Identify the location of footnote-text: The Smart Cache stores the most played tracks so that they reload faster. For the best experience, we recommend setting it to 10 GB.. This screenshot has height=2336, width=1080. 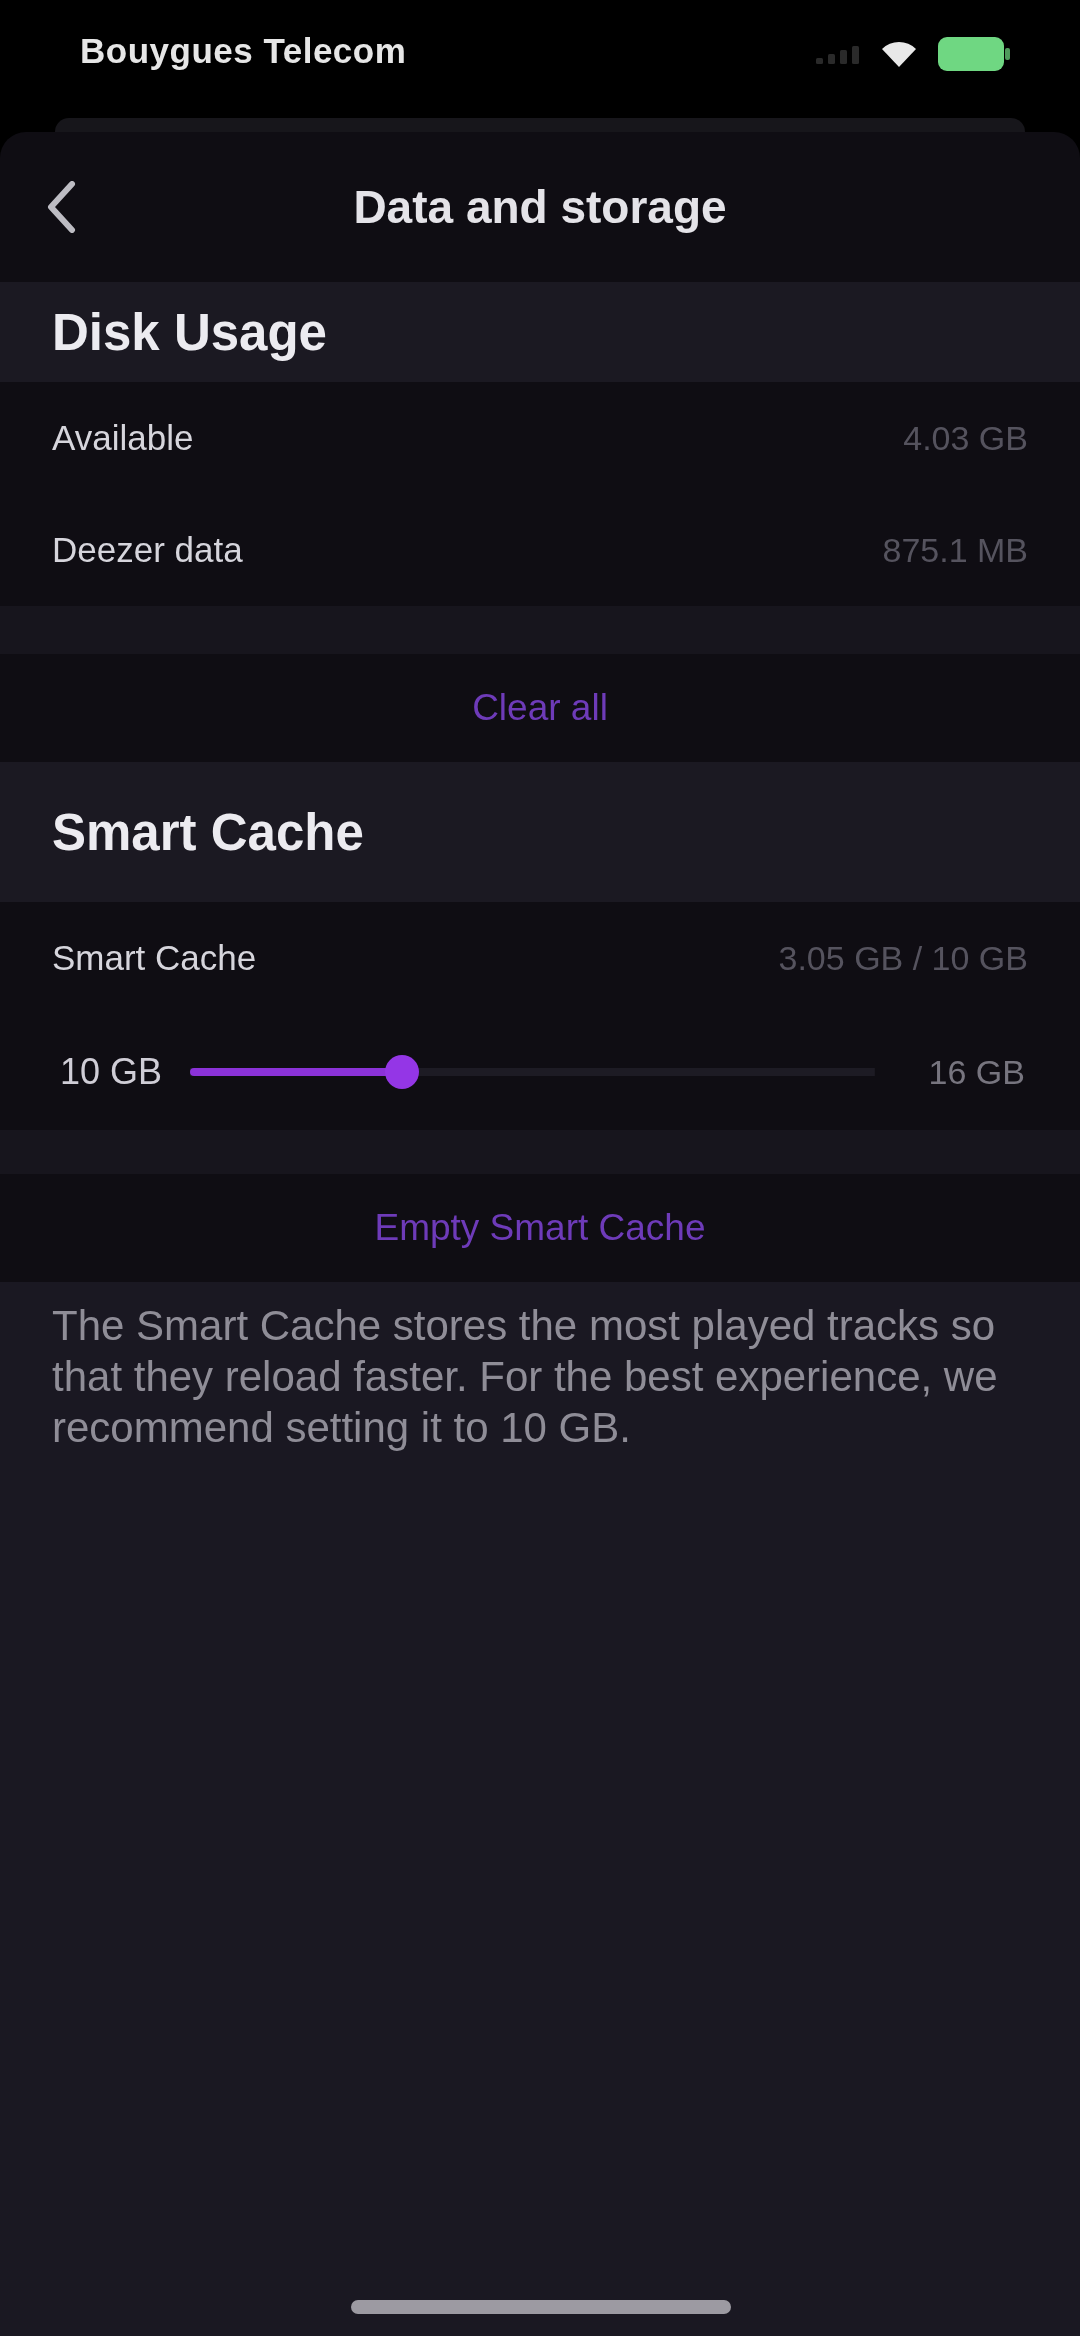
(525, 1377).